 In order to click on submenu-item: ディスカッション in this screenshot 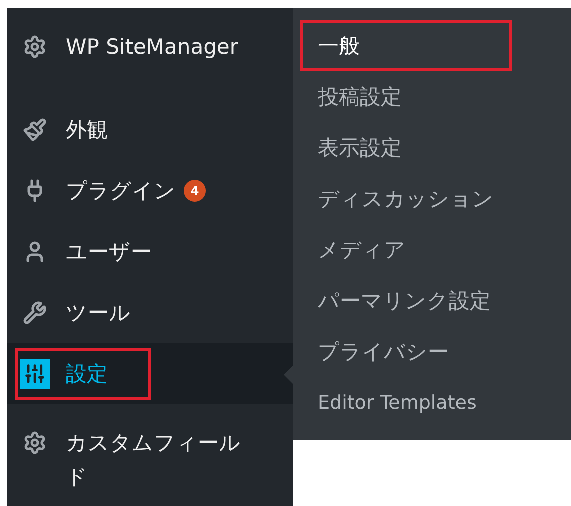, I will do `click(406, 198)`.